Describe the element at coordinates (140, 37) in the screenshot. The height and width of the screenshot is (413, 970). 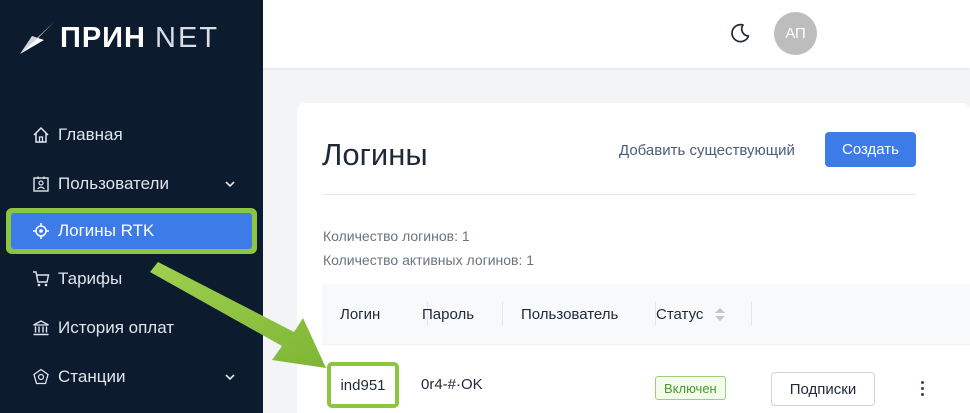
I see `logo-text: ПРИН NET` at that location.